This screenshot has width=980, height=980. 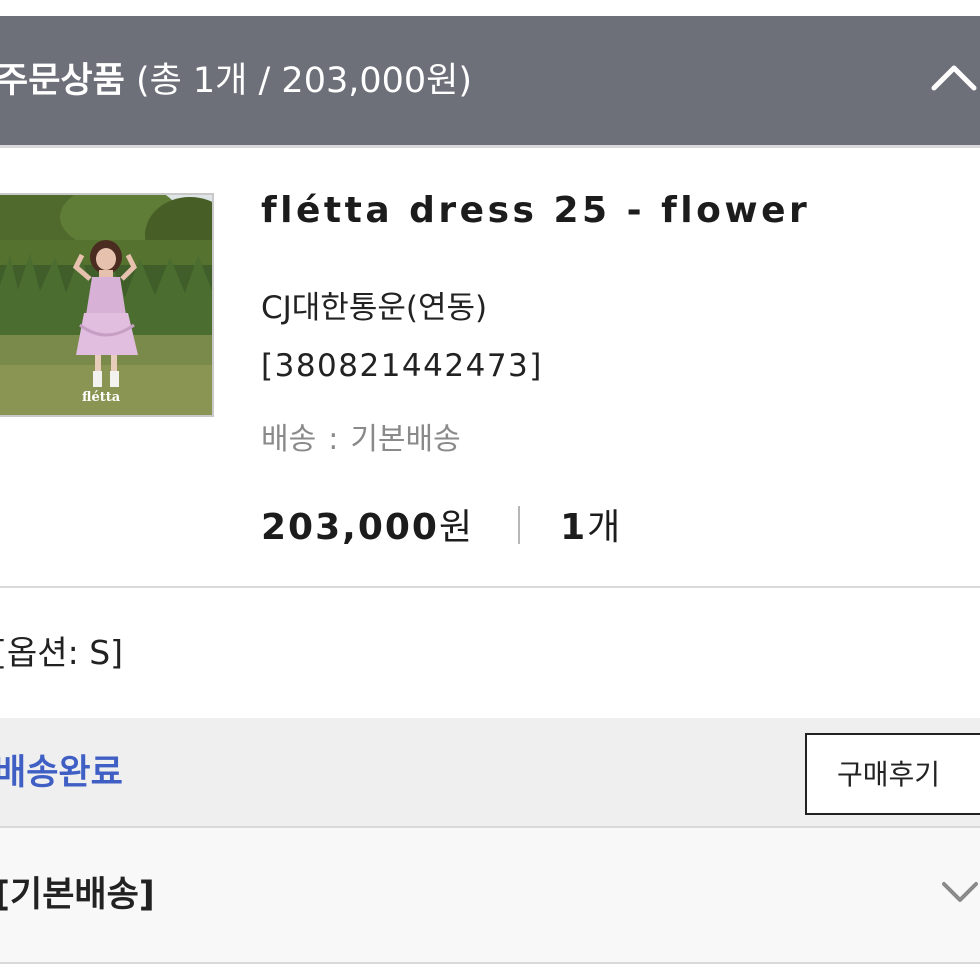 I want to click on shipping-method-value: 기본배송, so click(x=405, y=439).